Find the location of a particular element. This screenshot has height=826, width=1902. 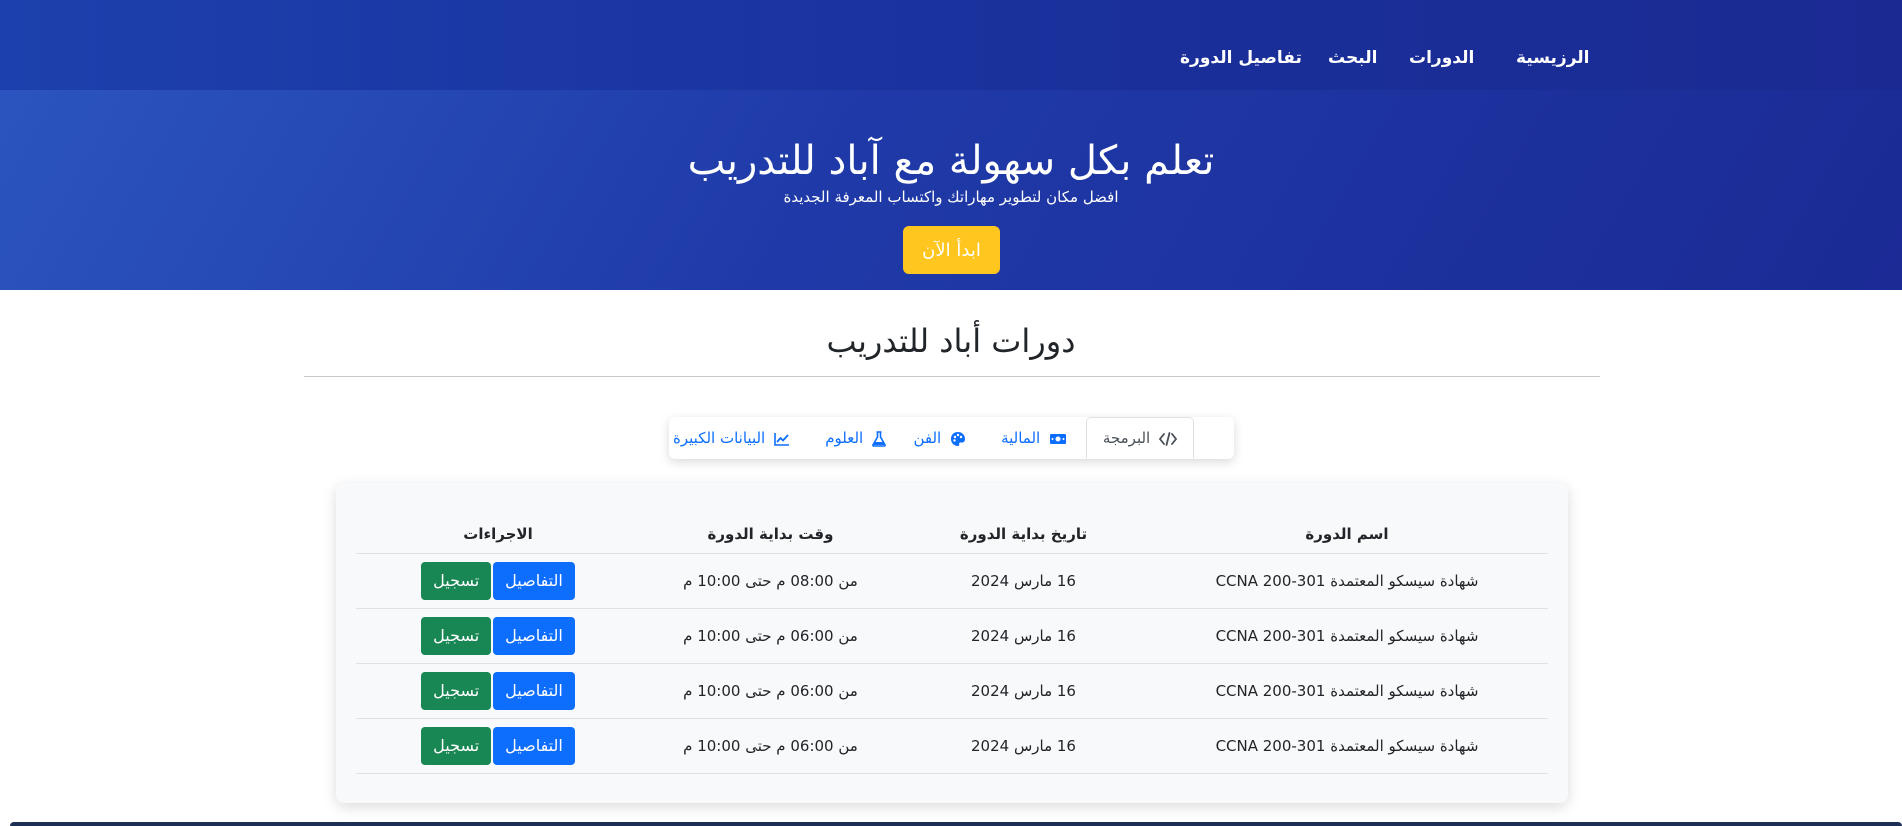

navbar: الرزيسية الدورات البحث تفاصيل الدورة is located at coordinates (951, 45).